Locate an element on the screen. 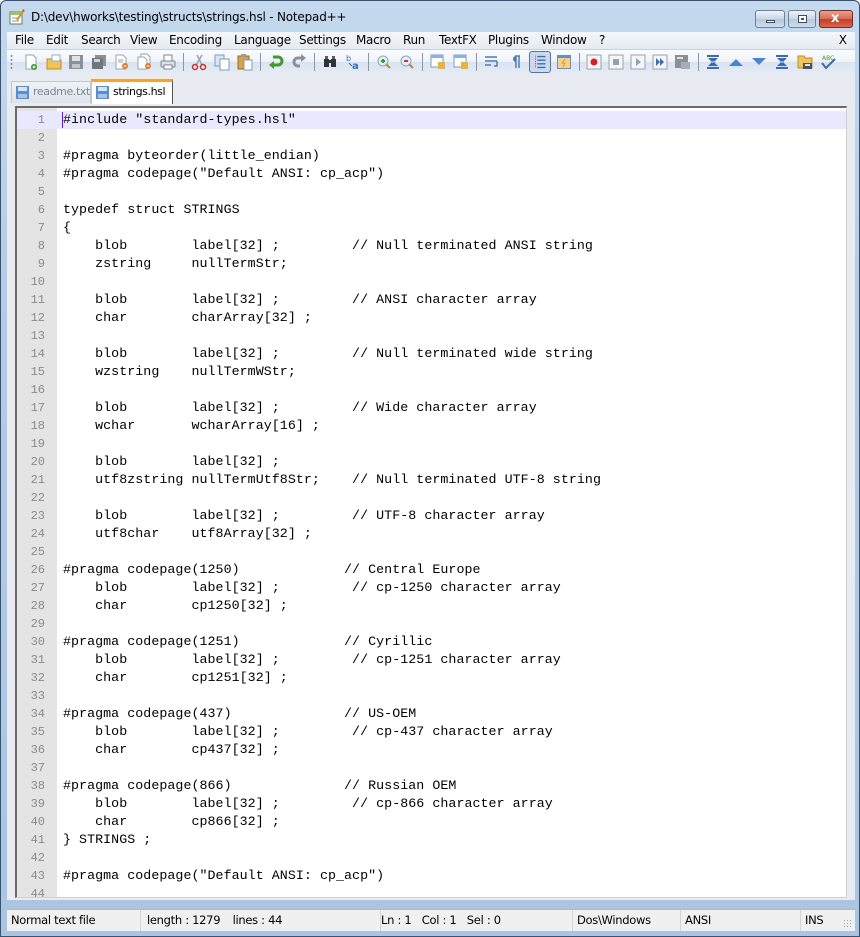  code-line: 3 #pragma byteorder(little_endian) is located at coordinates (431, 156).